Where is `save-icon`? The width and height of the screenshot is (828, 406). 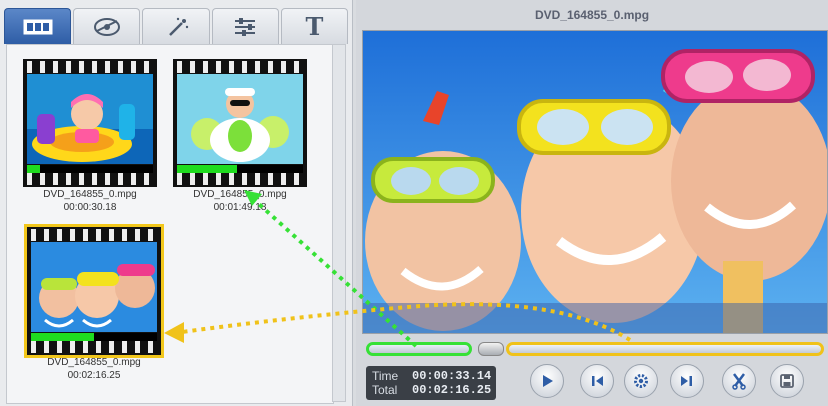
save-icon is located at coordinates (787, 381).